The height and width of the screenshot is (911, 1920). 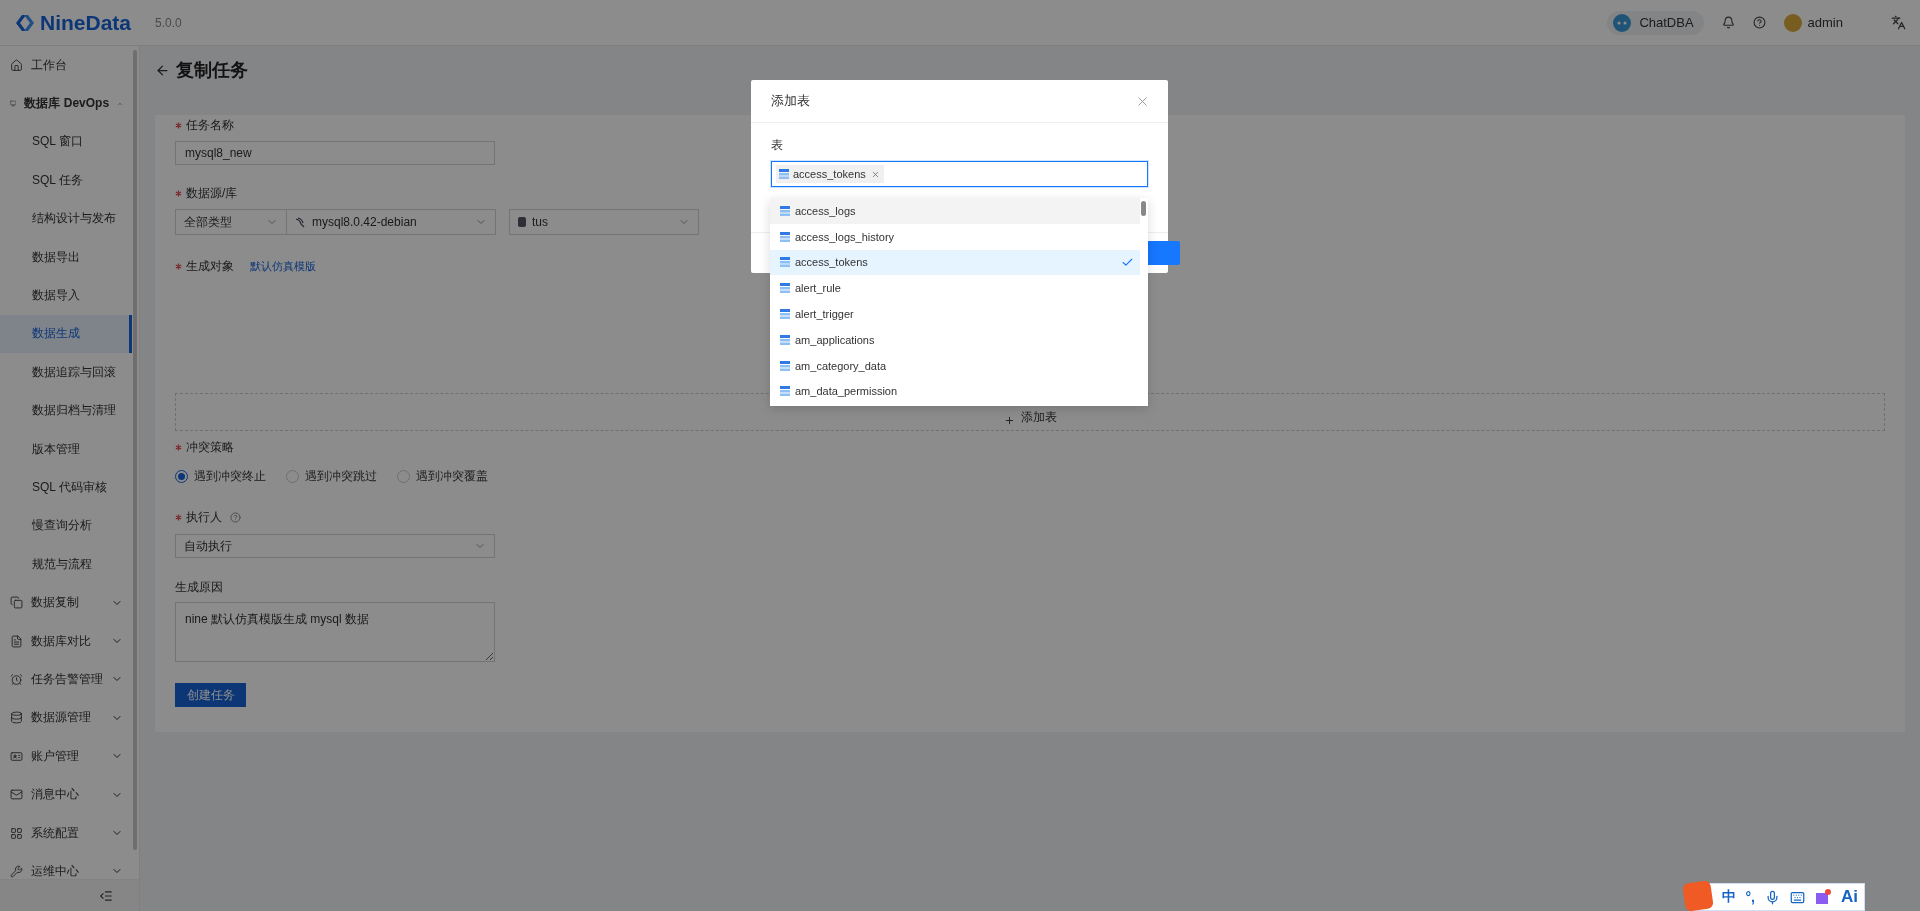 I want to click on sidebar-item: 系统配置, so click(x=66, y=833).